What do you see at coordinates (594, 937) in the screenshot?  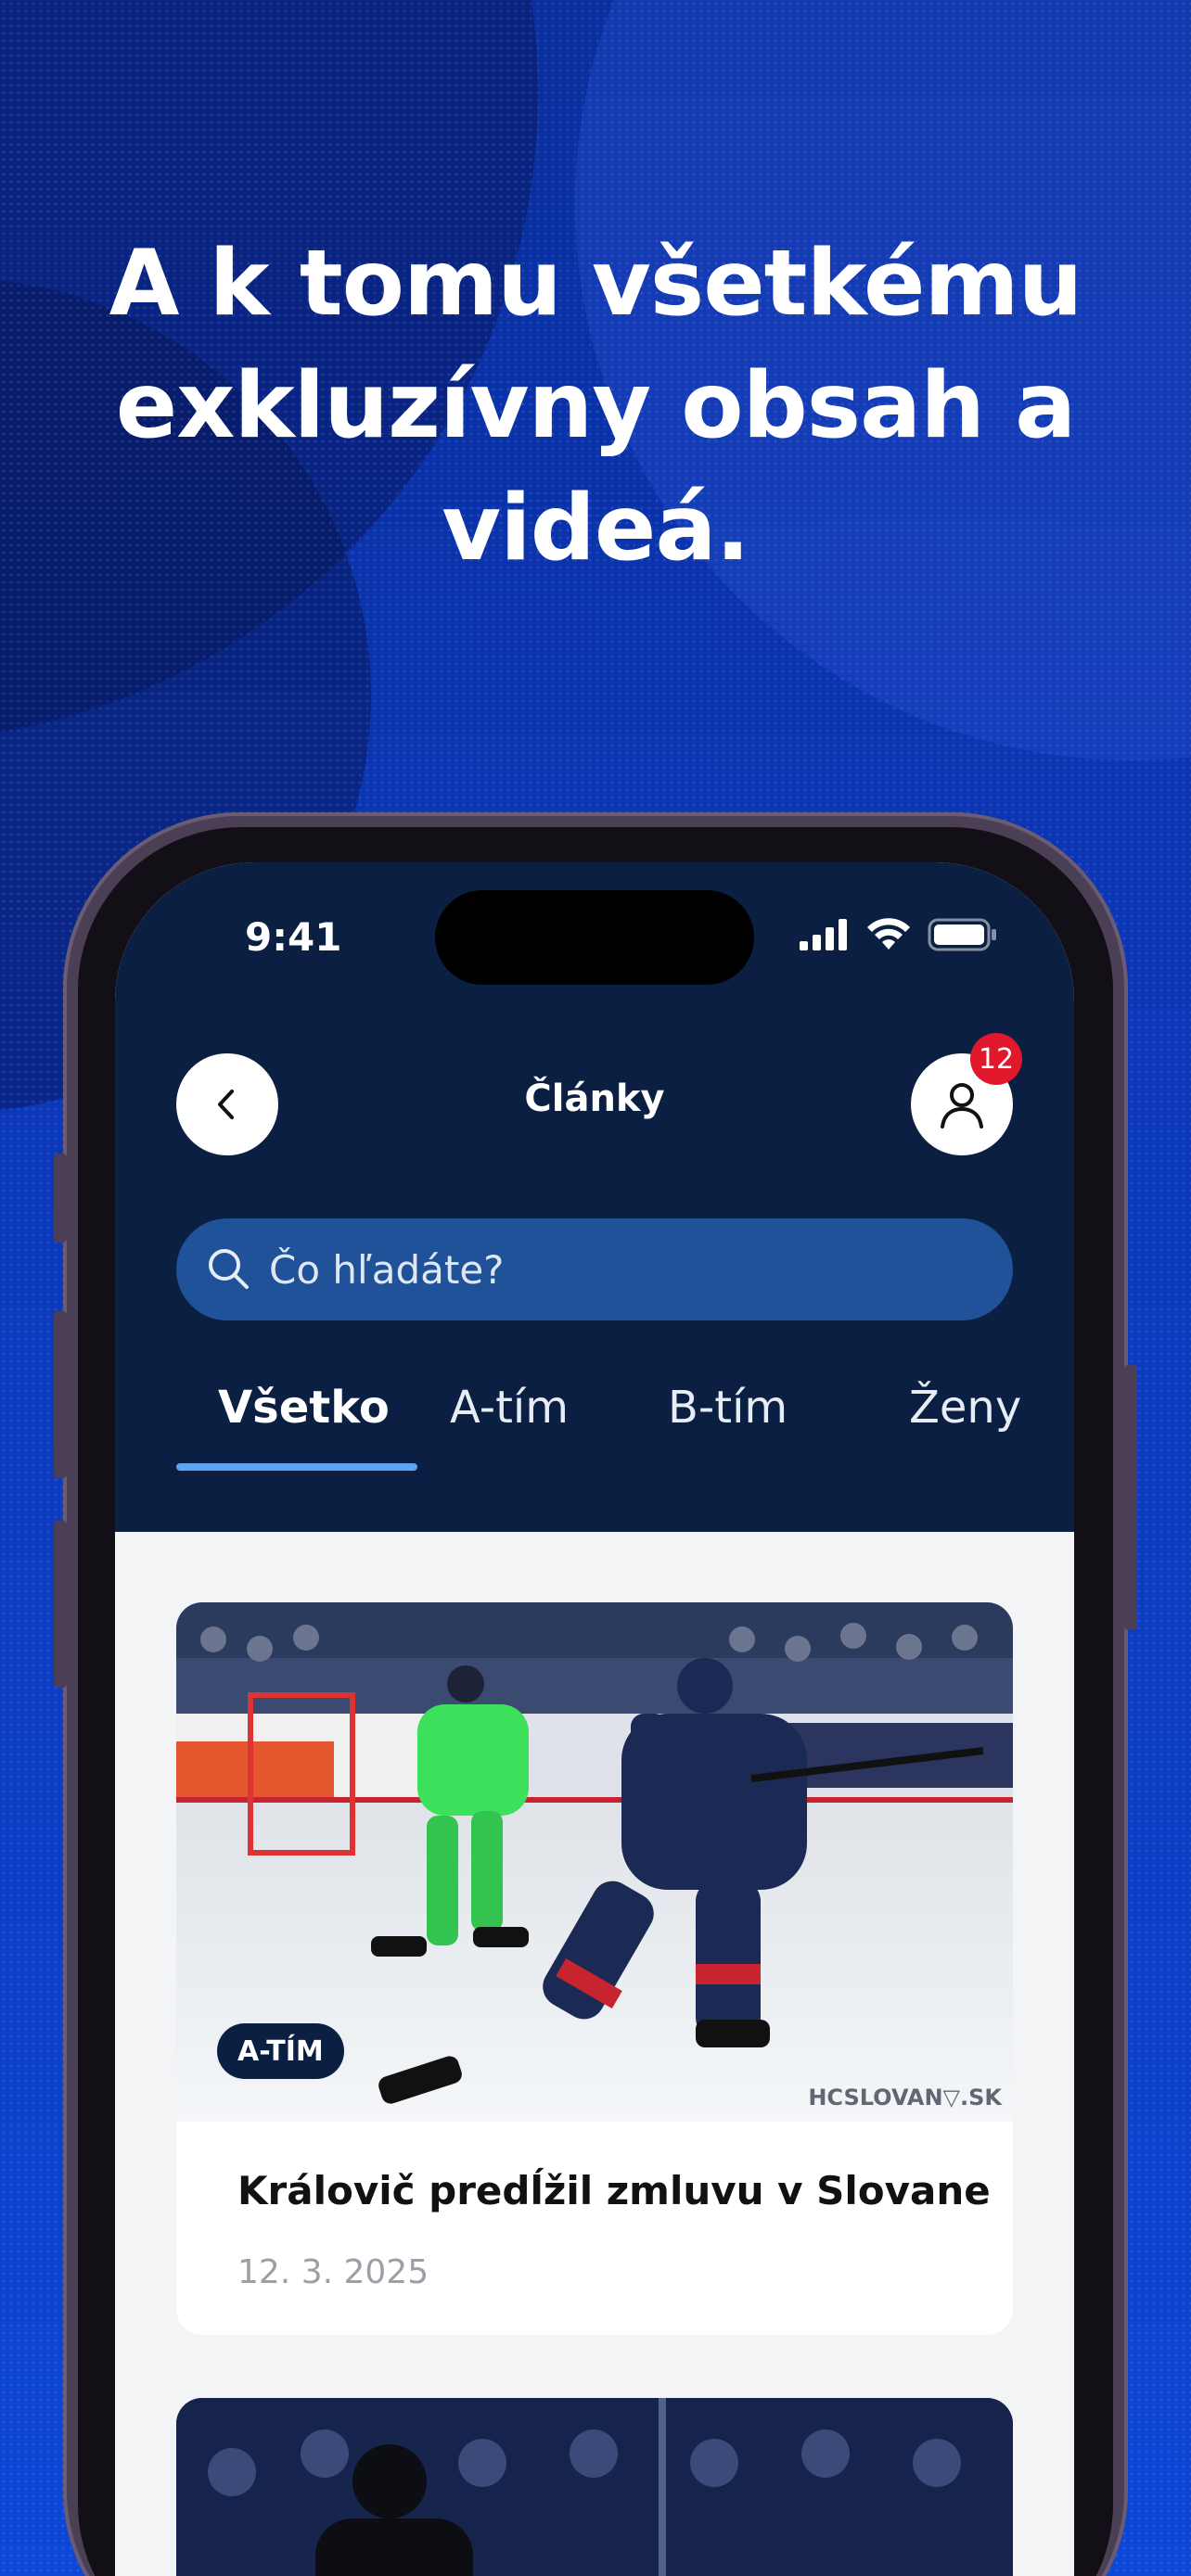 I see `dynamic-island` at bounding box center [594, 937].